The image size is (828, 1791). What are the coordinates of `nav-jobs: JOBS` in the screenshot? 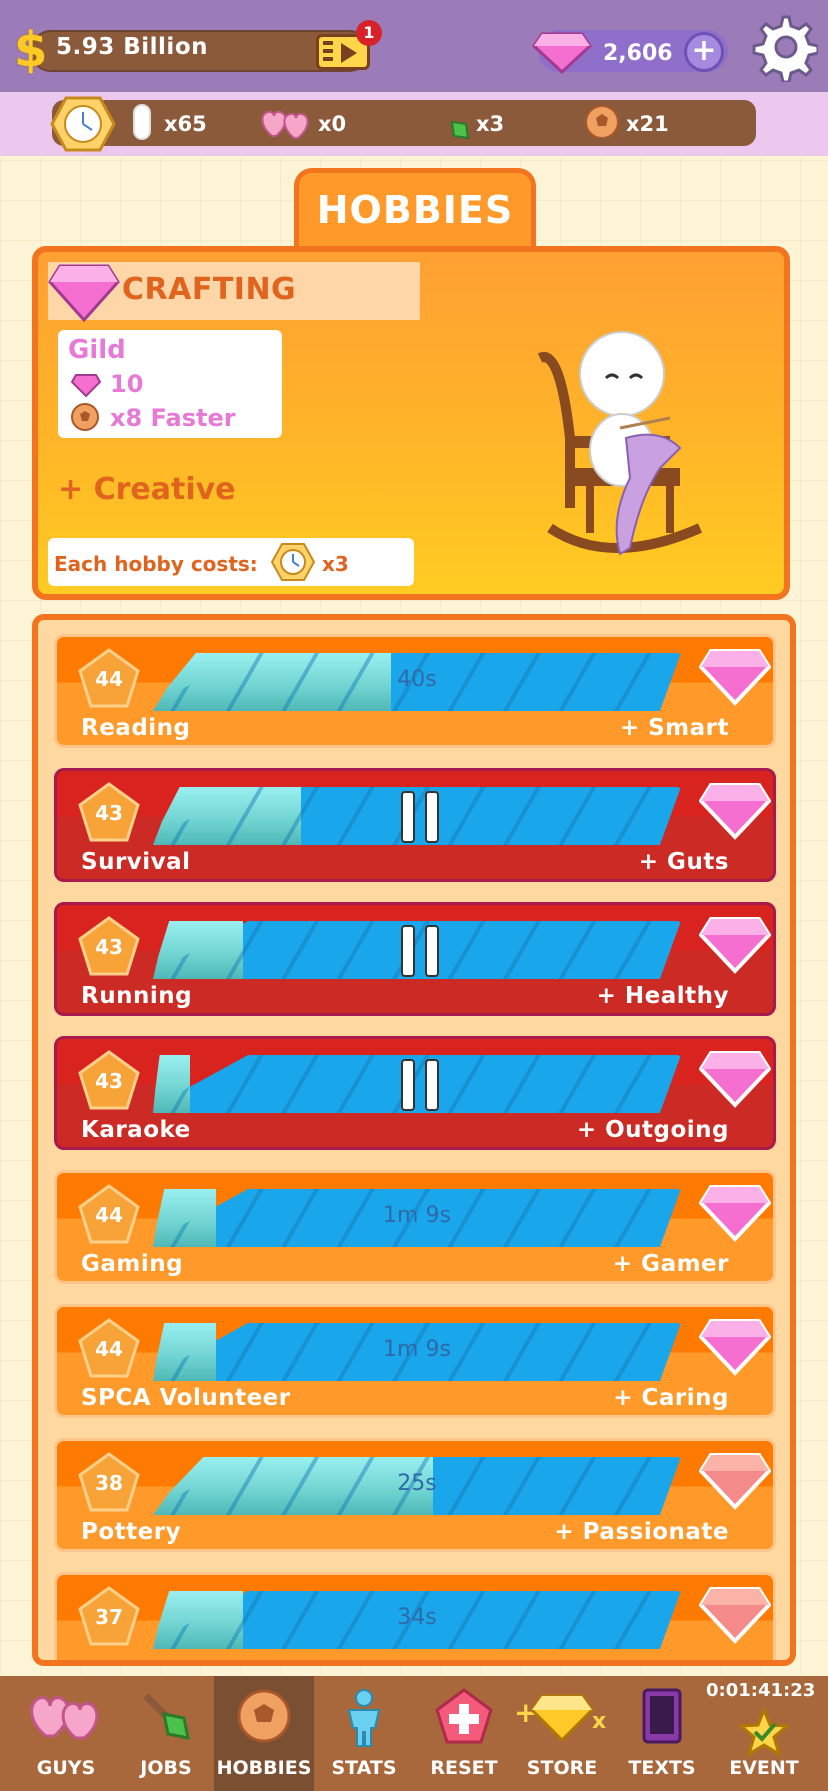 It's located at (166, 1733).